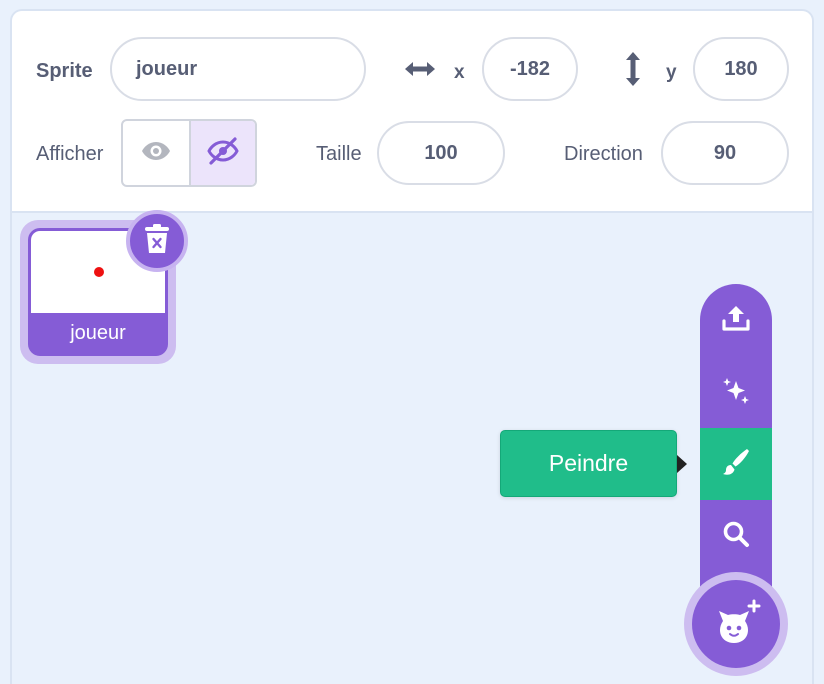 This screenshot has width=824, height=684. Describe the element at coordinates (530, 69) in the screenshot. I see `x-input: -182` at that location.